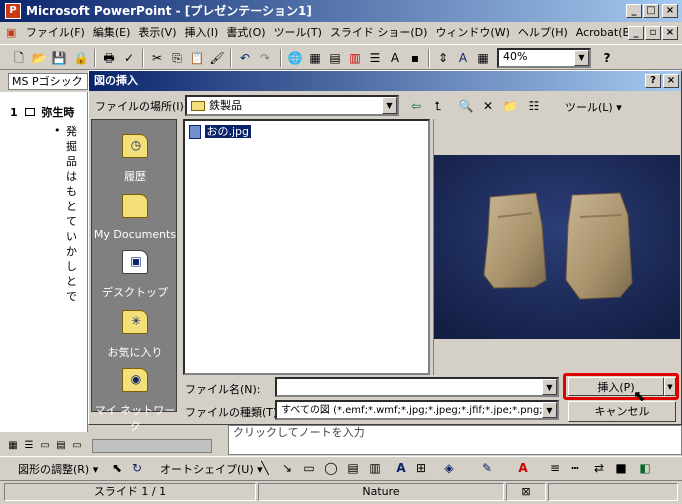 This screenshot has height=504, width=682. What do you see at coordinates (59, 58) in the screenshot?
I see `save-icon: 💾` at bounding box center [59, 58].